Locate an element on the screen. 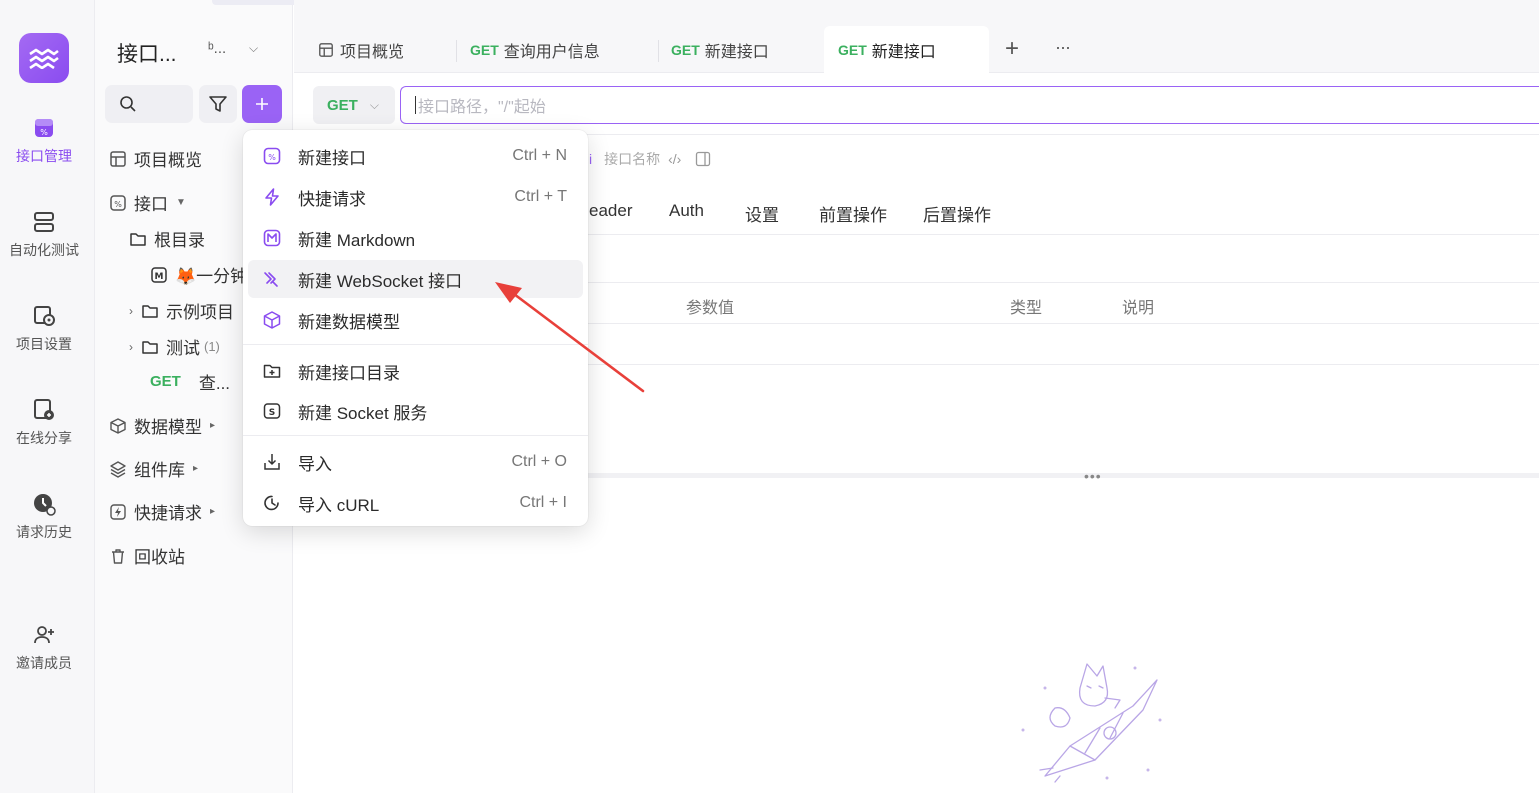 The width and height of the screenshot is (1539, 793). rail-item-request-history: 请求历史 is located at coordinates (44, 517).